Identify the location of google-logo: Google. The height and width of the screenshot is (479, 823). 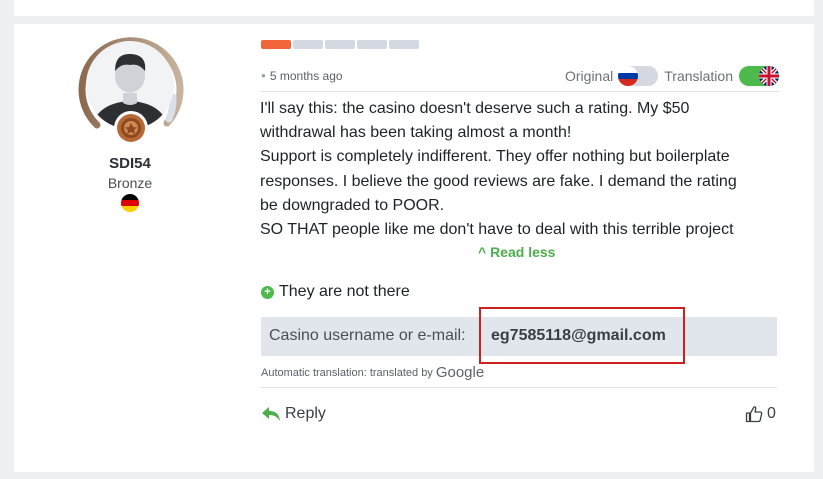
(460, 372).